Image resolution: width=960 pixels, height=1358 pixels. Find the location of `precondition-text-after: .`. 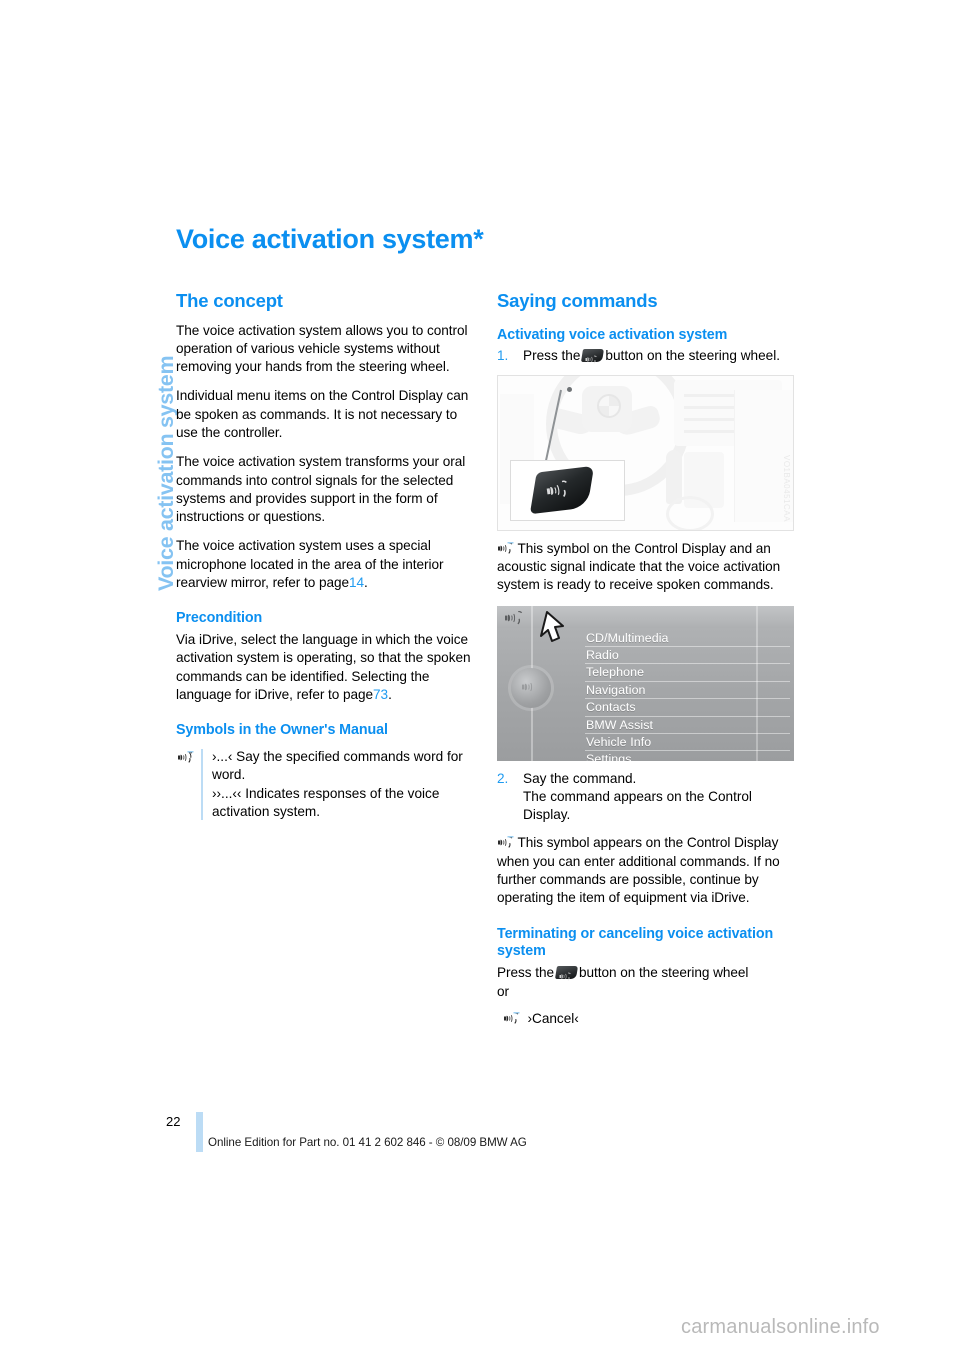

precondition-text-after: . is located at coordinates (390, 694).